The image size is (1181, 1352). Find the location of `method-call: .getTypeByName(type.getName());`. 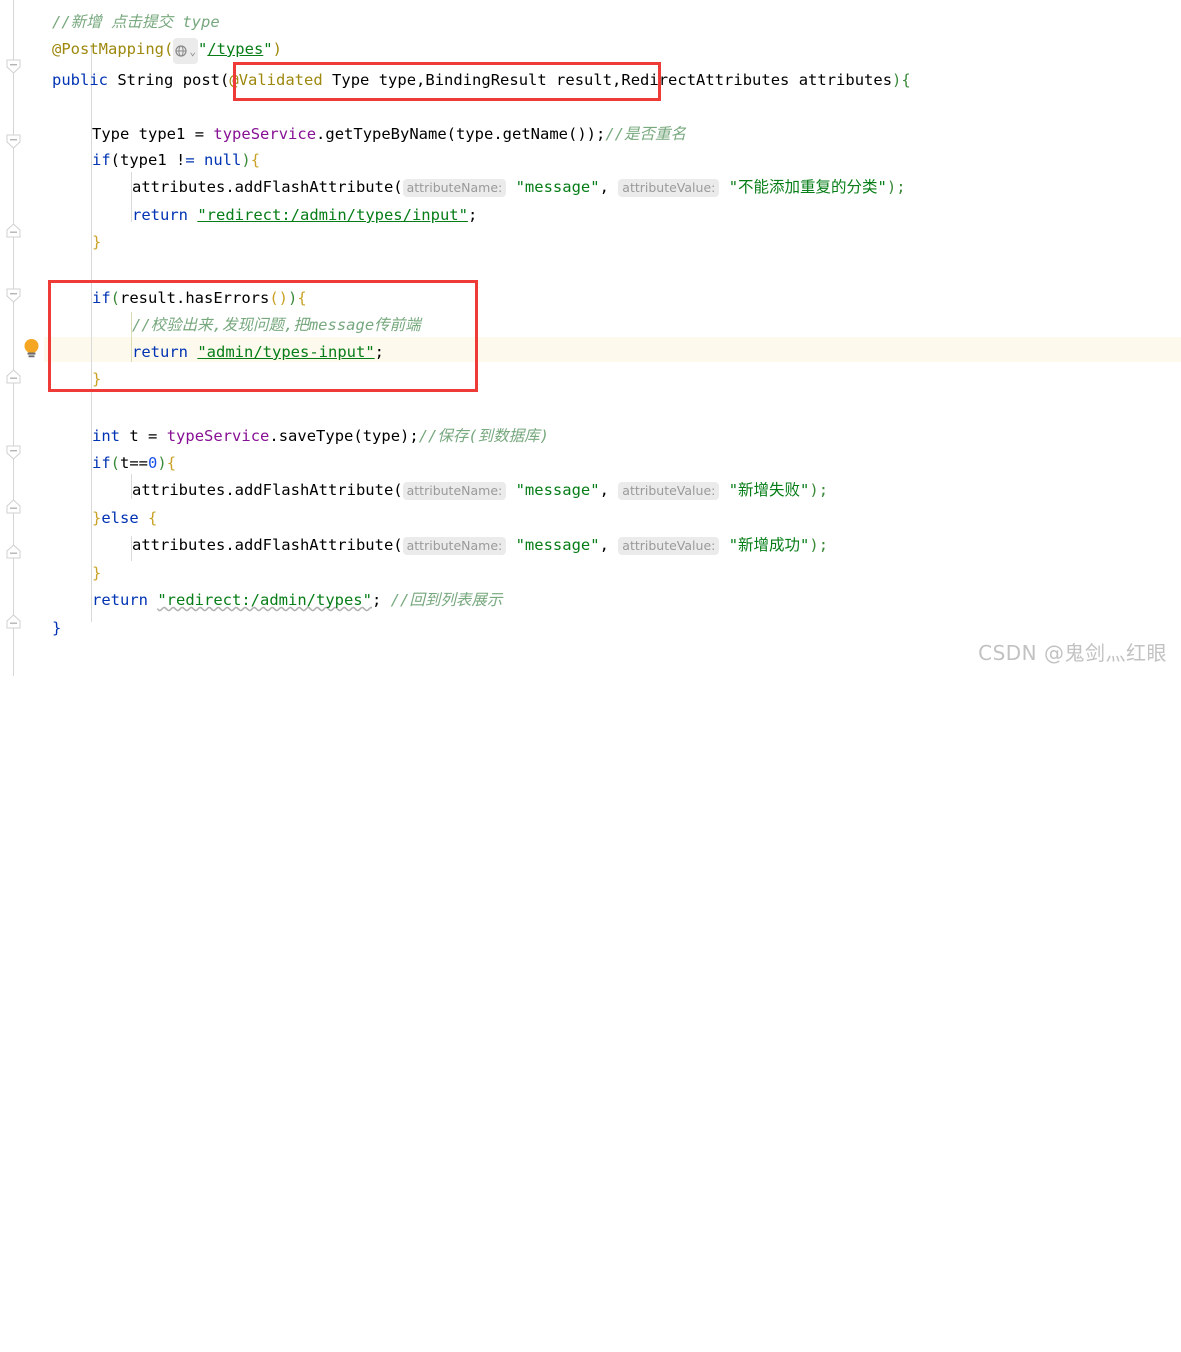

method-call: .getTypeByName(type.getName()); is located at coordinates (461, 134).